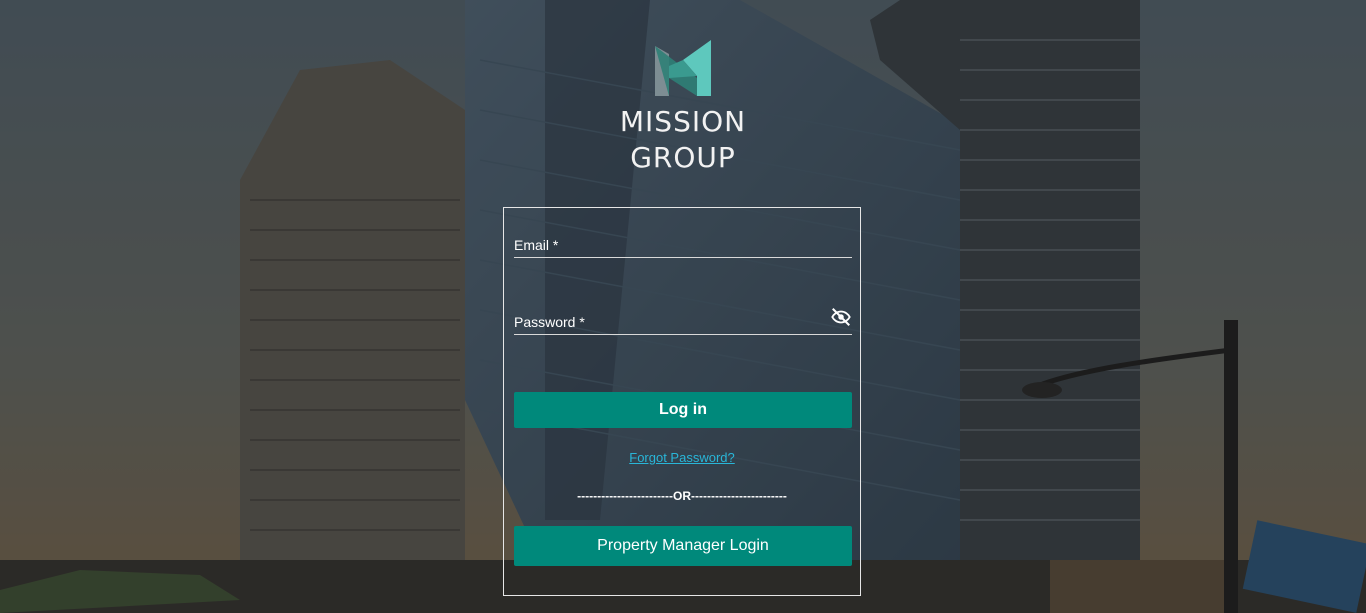 Image resolution: width=1366 pixels, height=613 pixels. What do you see at coordinates (682, 457) in the screenshot?
I see `forgot-password-link: Forgot Password?` at bounding box center [682, 457].